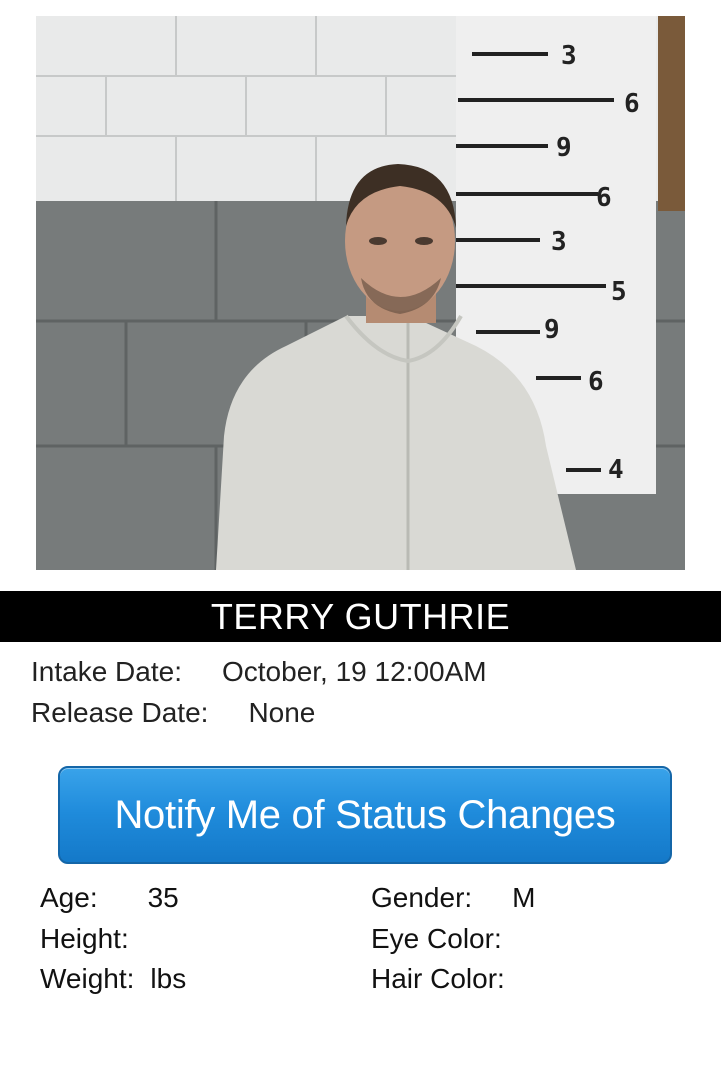 Image resolution: width=721 pixels, height=1080 pixels. What do you see at coordinates (282, 712) in the screenshot?
I see `release-date-value: None` at bounding box center [282, 712].